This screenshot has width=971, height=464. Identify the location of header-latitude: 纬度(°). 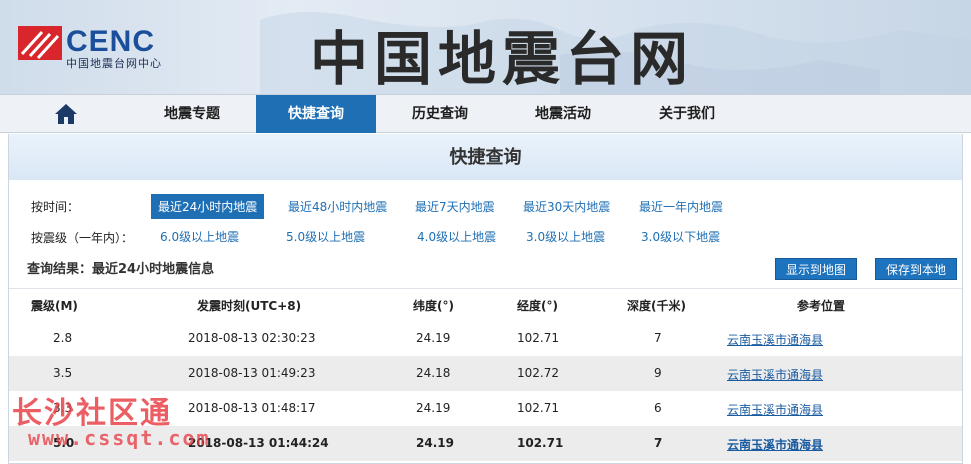
(433, 306).